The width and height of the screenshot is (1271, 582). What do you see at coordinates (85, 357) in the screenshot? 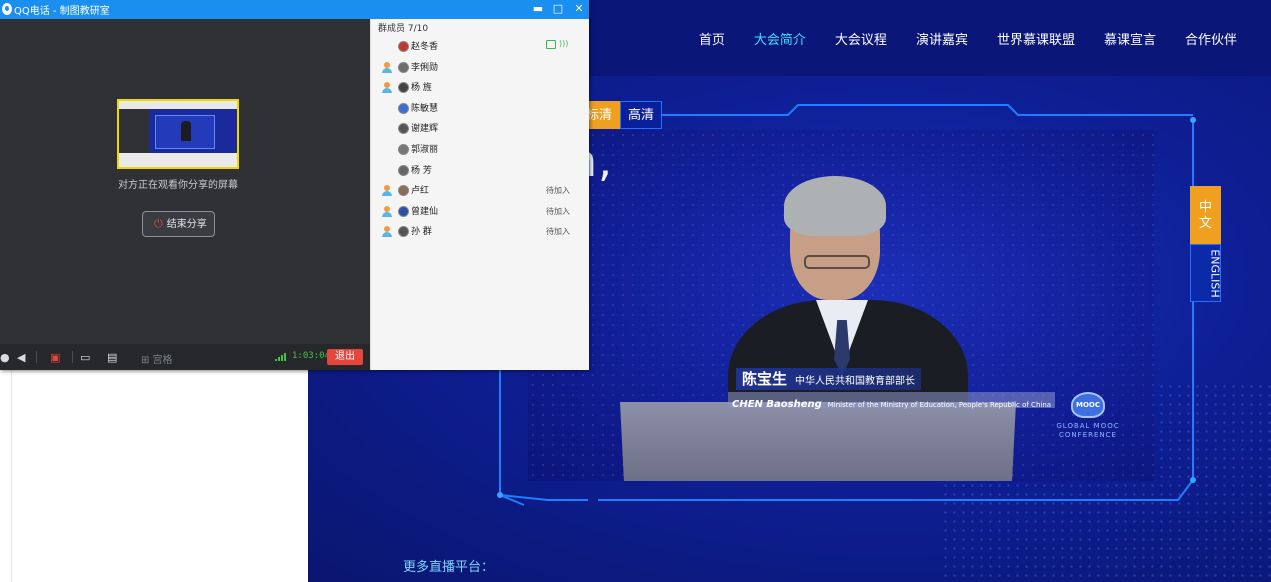
I see `screen-share-icon: ▭` at bounding box center [85, 357].